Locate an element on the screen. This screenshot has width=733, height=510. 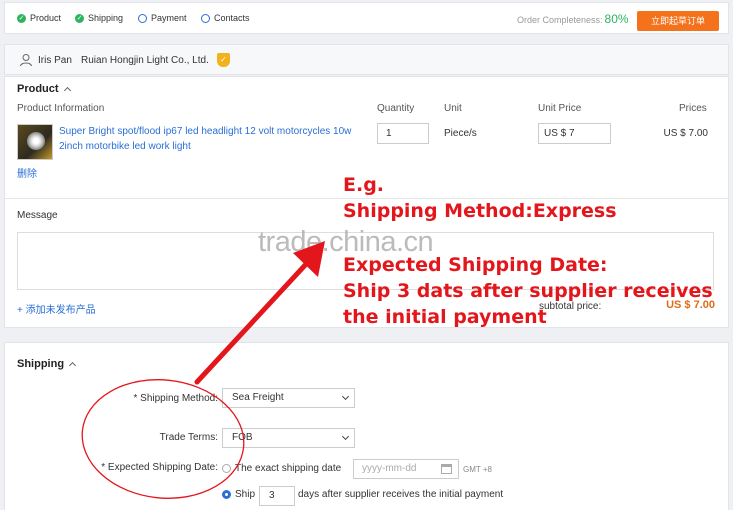
delete-product-link: 删除 is located at coordinates (27, 172).